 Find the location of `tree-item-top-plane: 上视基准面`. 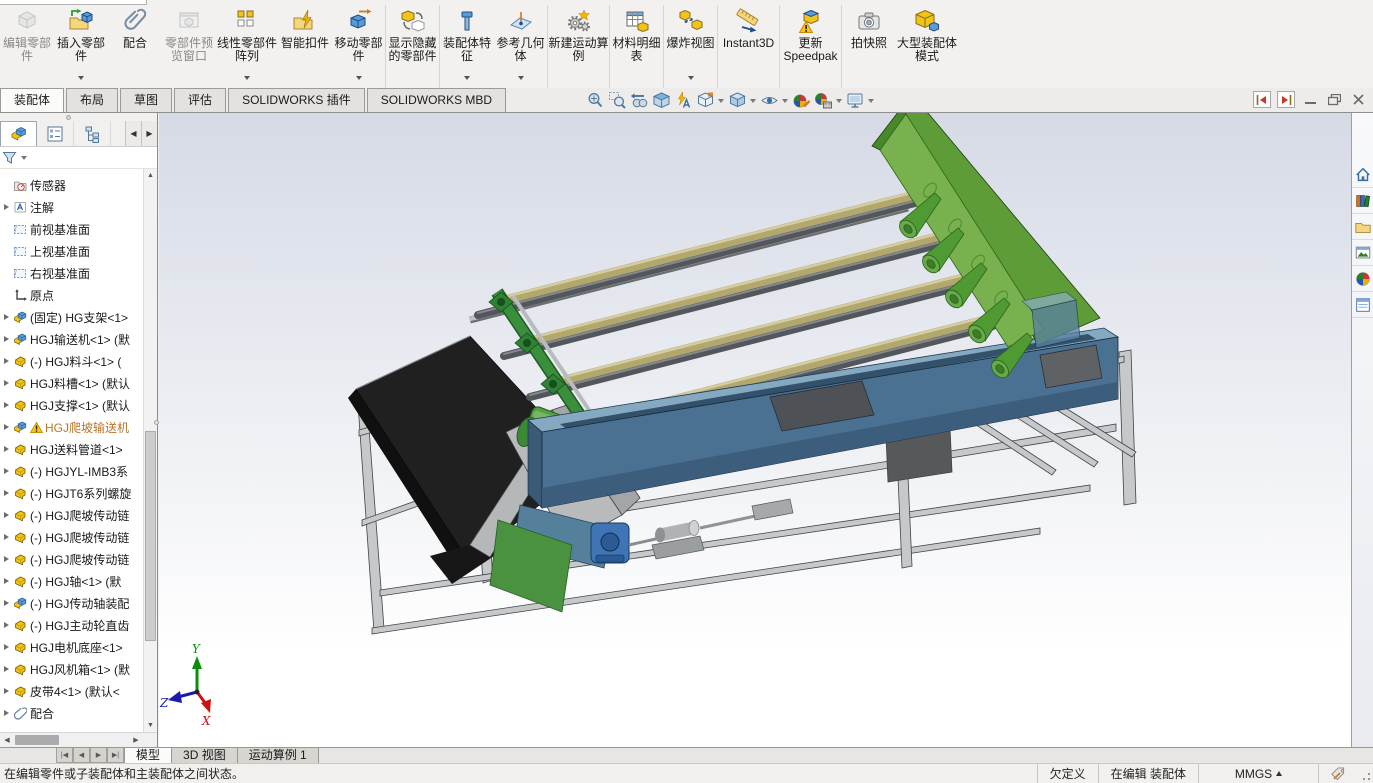

tree-item-top-plane: 上视基准面 is located at coordinates (71, 251).